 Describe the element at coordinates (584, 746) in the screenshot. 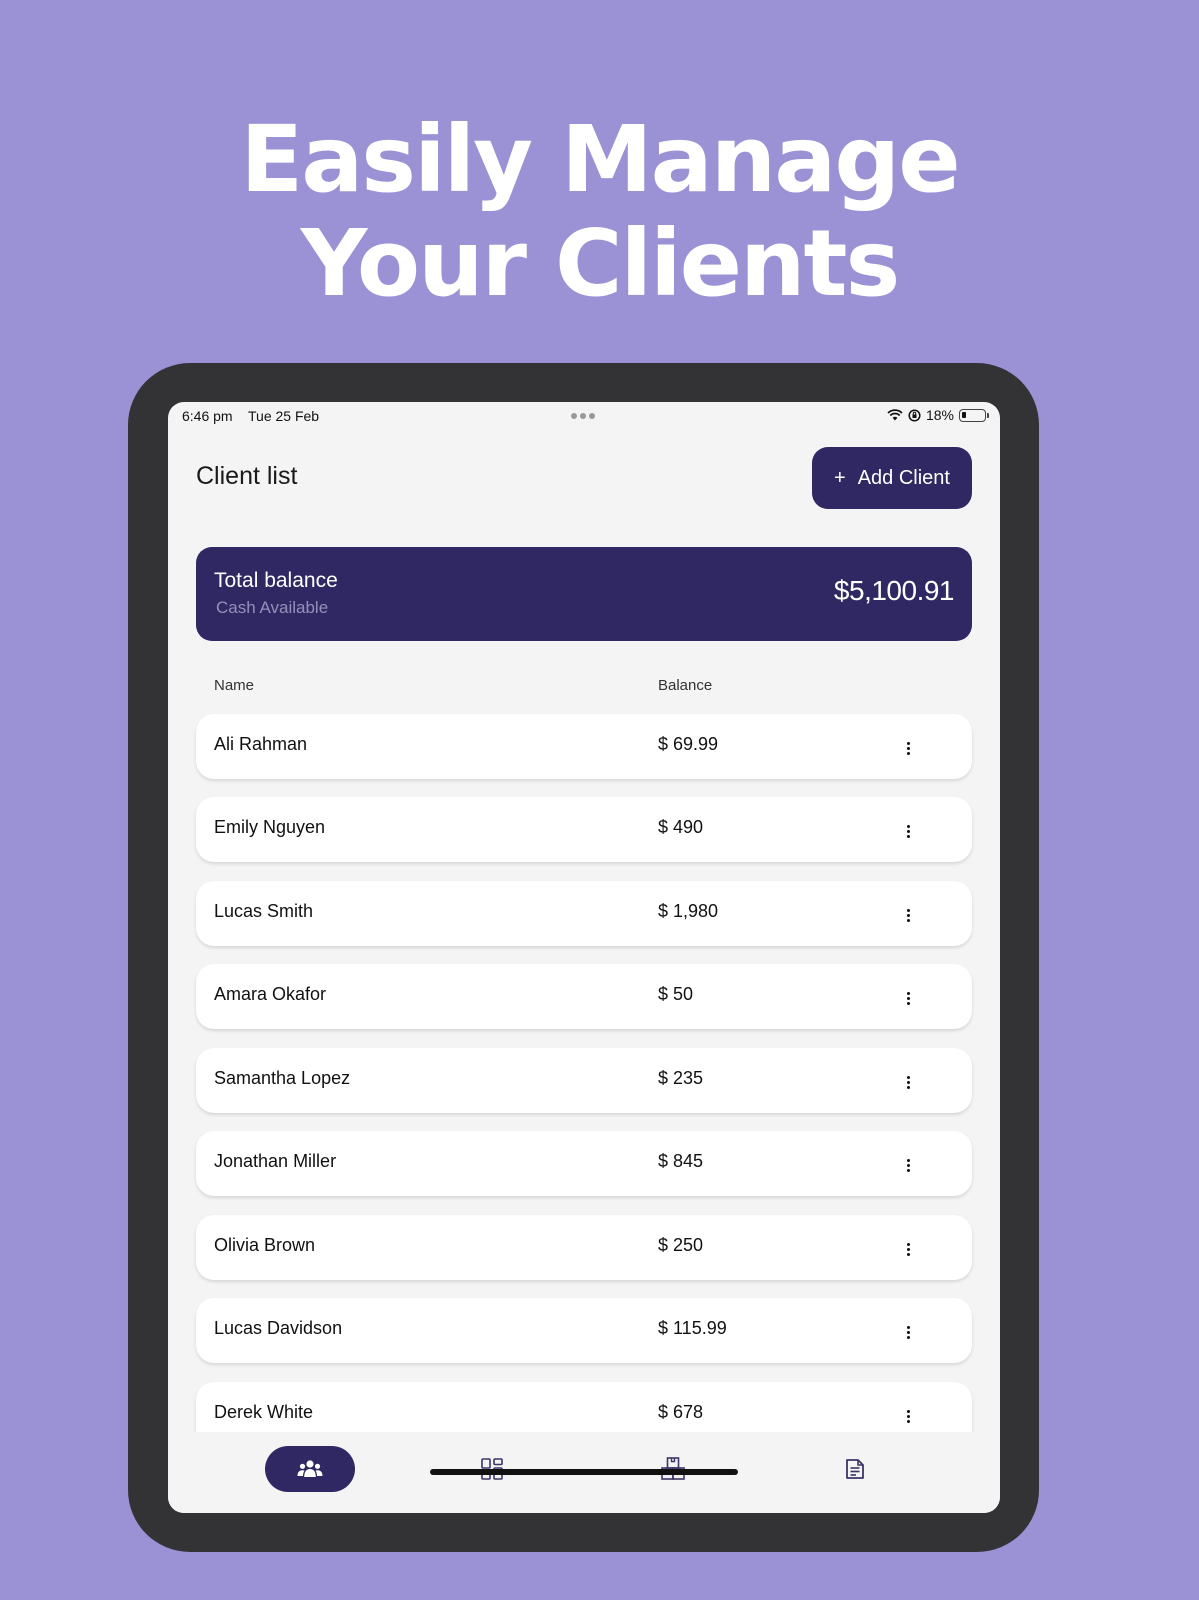

I see `client-row: Ali Rahman $ 69.99` at that location.